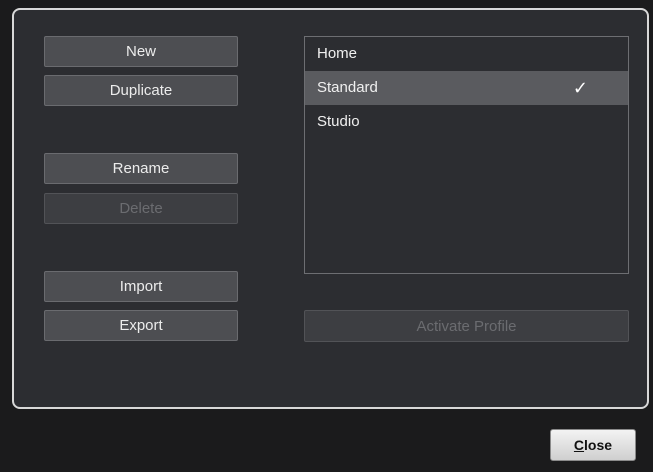 The height and width of the screenshot is (472, 653). What do you see at coordinates (338, 121) in the screenshot?
I see `profile-label: Studio` at bounding box center [338, 121].